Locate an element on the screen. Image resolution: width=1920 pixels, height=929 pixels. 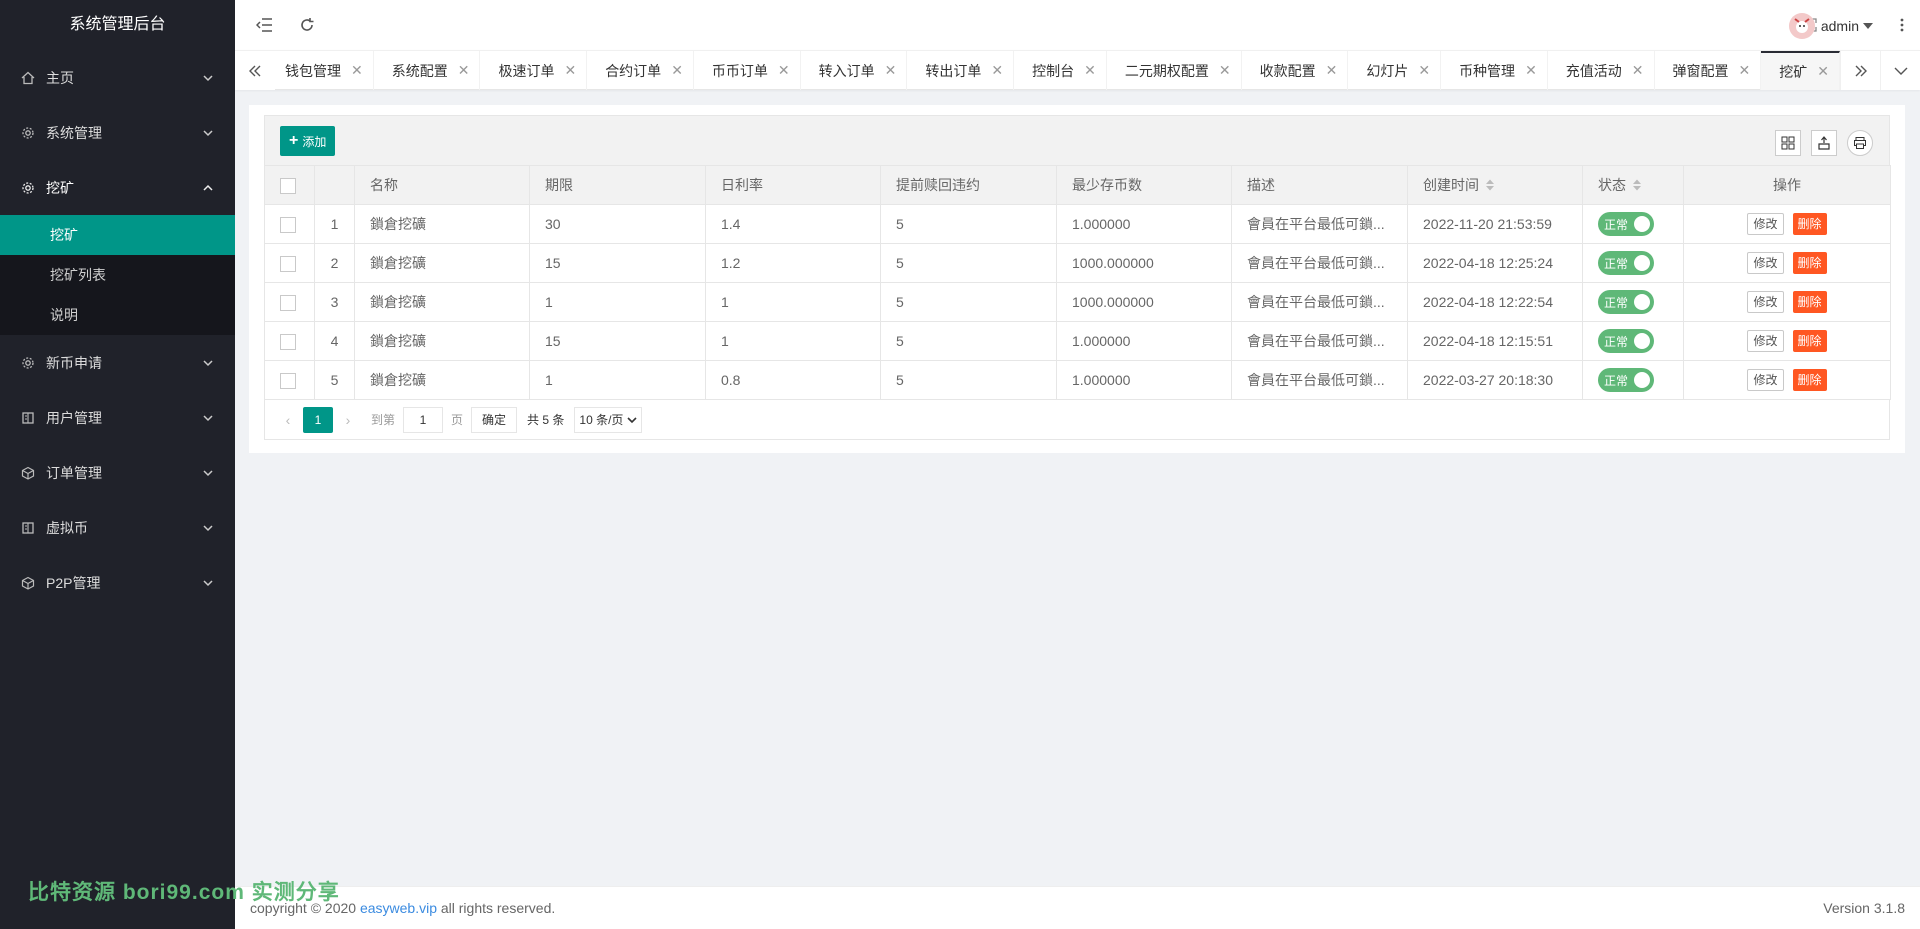
columns-filter-icon is located at coordinates (1788, 143).